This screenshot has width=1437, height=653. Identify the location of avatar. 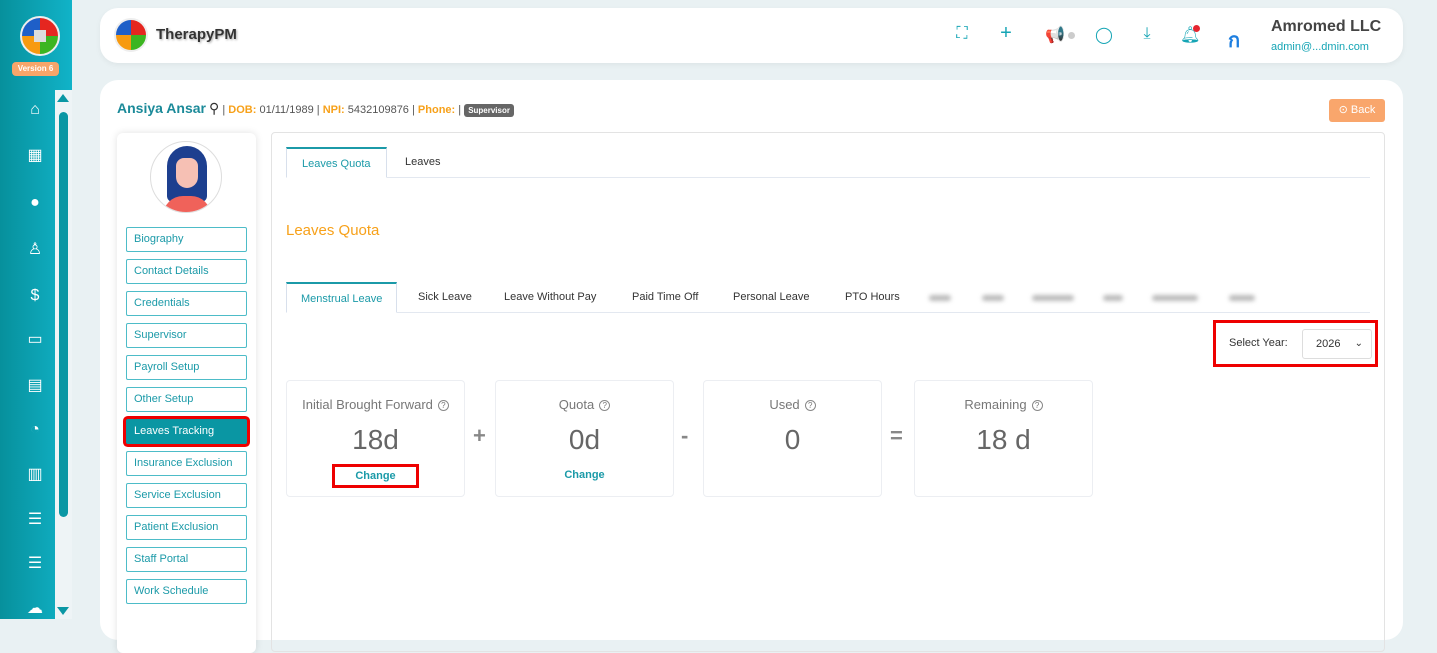
(186, 177).